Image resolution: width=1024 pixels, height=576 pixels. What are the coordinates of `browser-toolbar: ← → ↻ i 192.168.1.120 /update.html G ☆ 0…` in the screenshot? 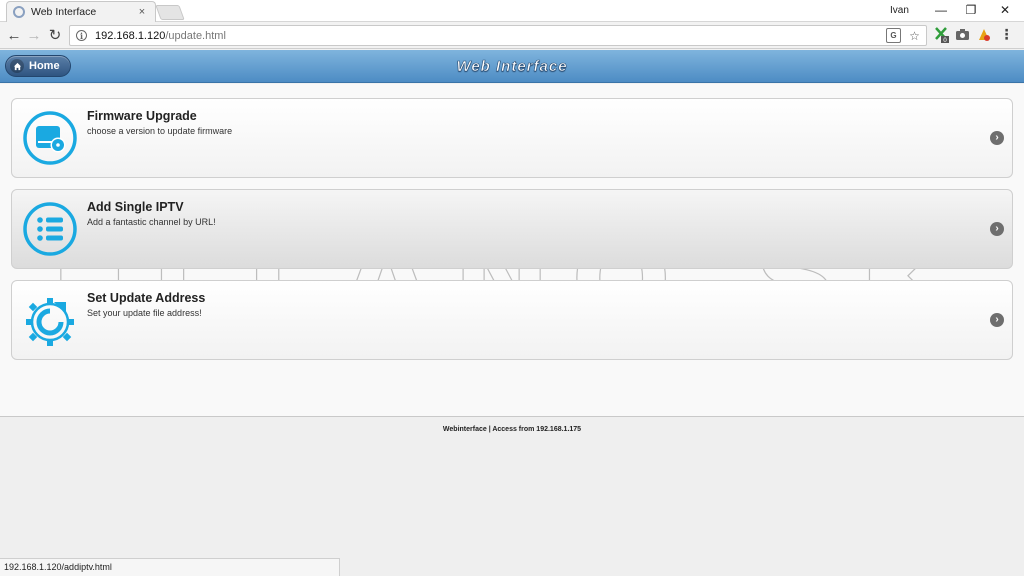 It's located at (512, 35).